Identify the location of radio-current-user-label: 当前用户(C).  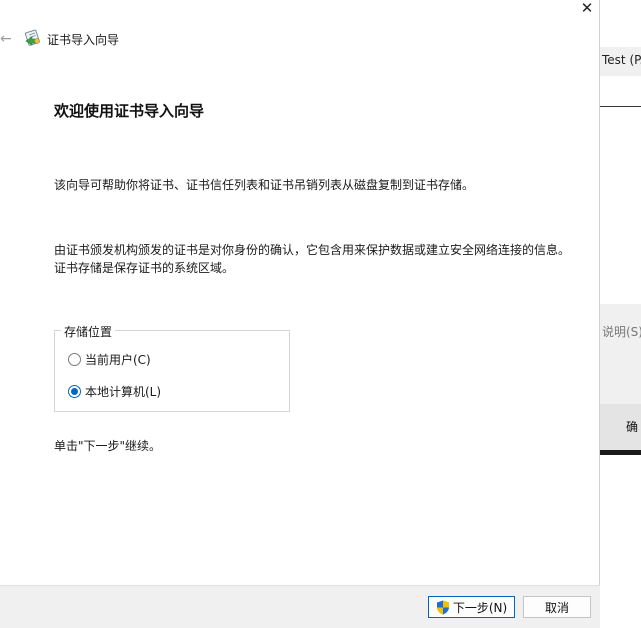
(118, 359).